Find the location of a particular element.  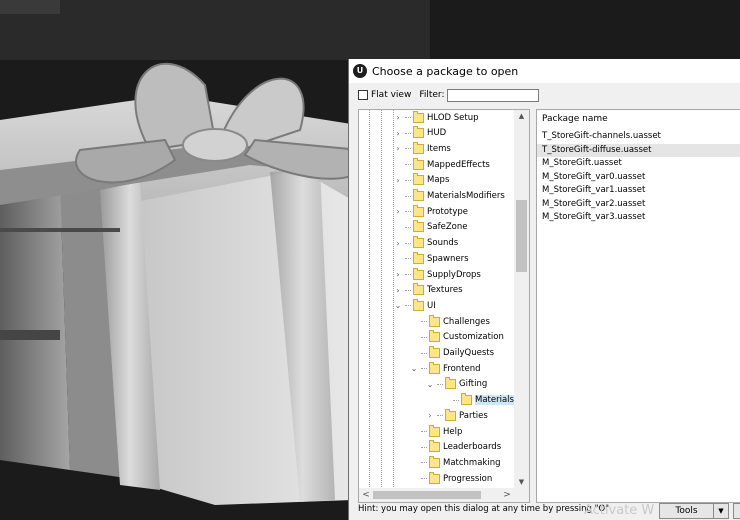

tree-node-gifting: ⌄ Gifting is located at coordinates (456, 384).